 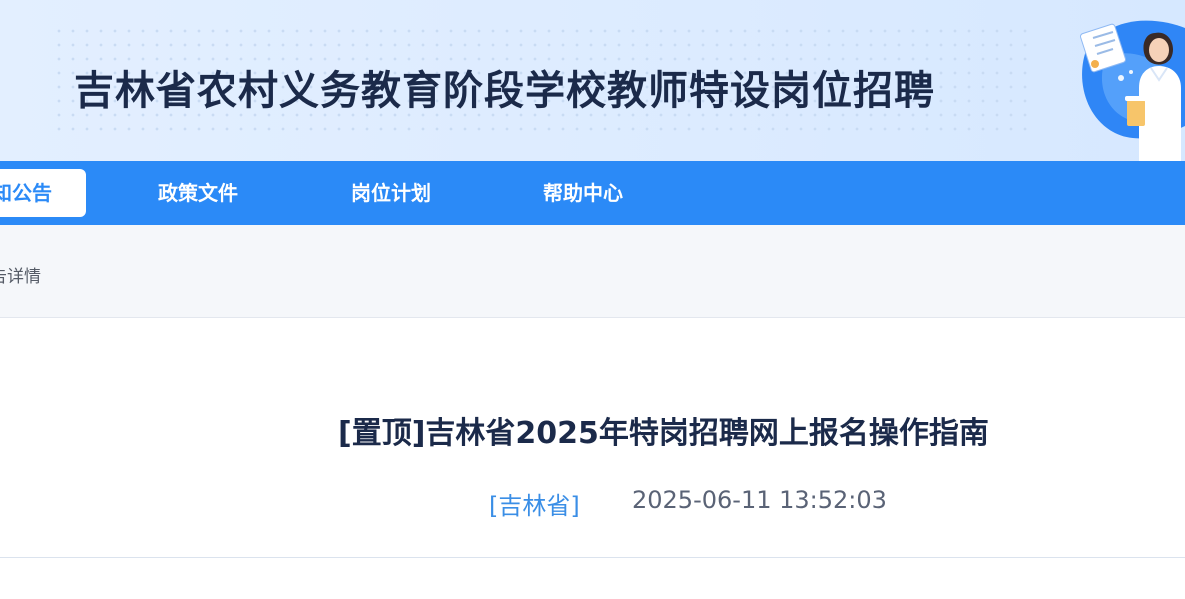 I want to click on nav-item-notices: 知公告, so click(x=43, y=193).